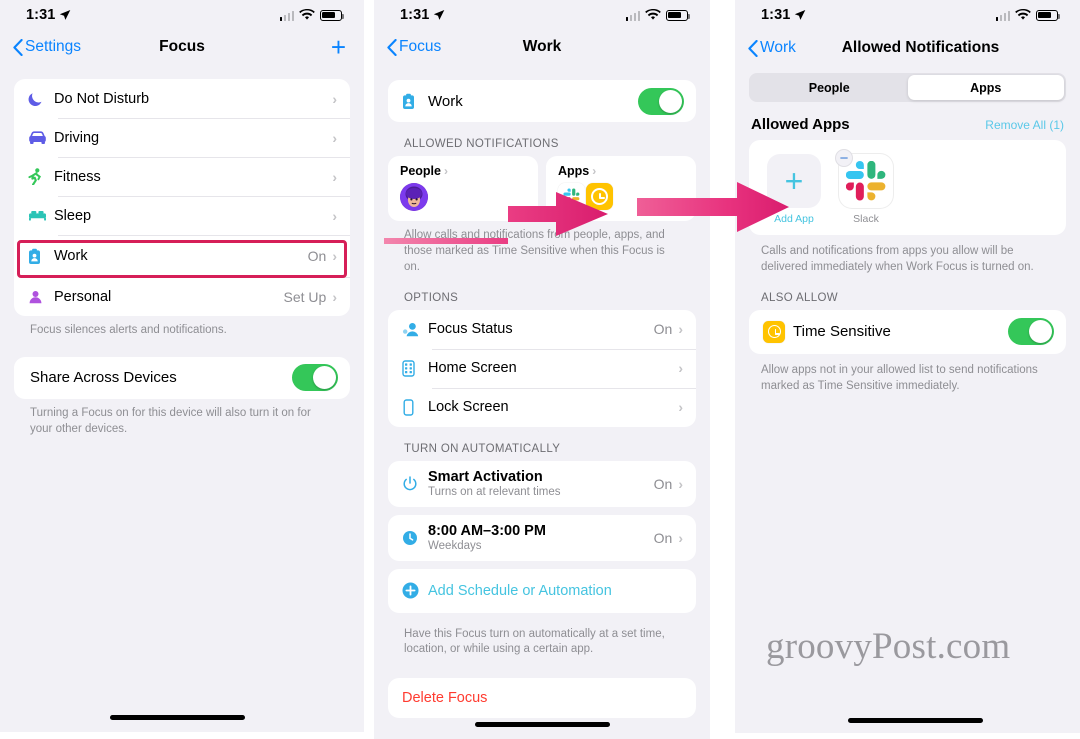 The height and width of the screenshot is (739, 1080). I want to click on remove-all-button: Remove All (1), so click(1024, 125).